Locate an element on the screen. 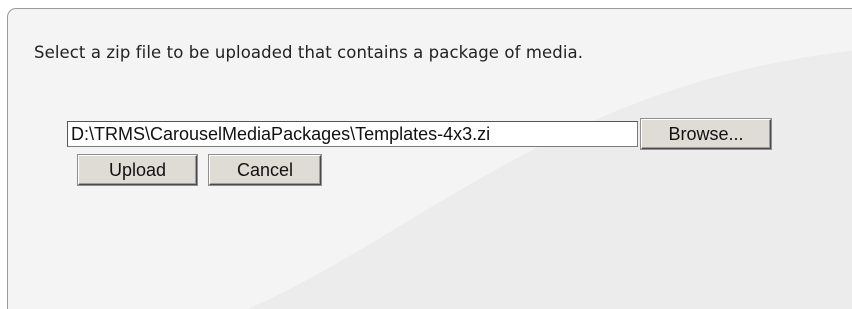 This screenshot has height=309, width=852. upload-button: Upload is located at coordinates (137, 170).